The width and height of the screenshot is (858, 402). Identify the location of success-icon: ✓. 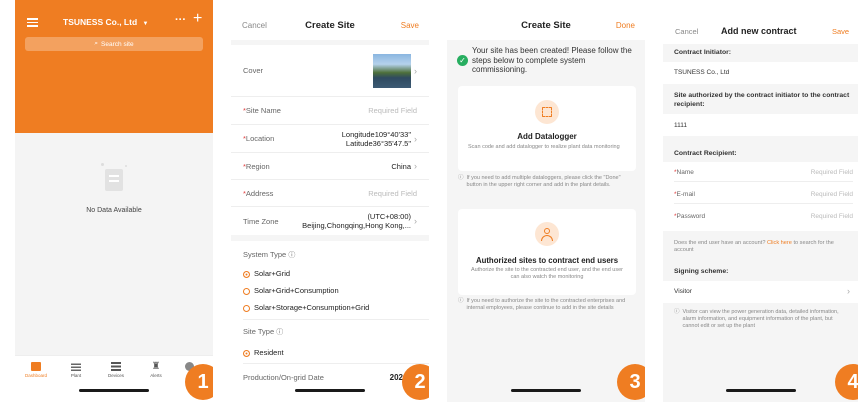
(462, 60).